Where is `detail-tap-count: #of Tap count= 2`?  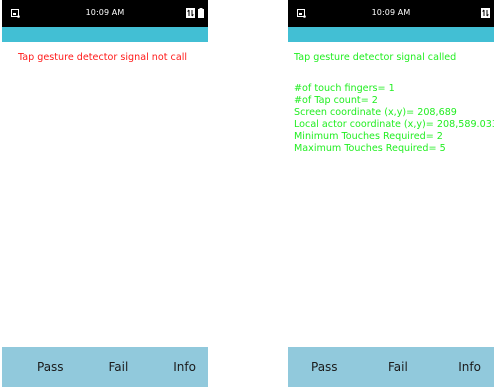 detail-tap-count: #of Tap count= 2 is located at coordinates (336, 100).